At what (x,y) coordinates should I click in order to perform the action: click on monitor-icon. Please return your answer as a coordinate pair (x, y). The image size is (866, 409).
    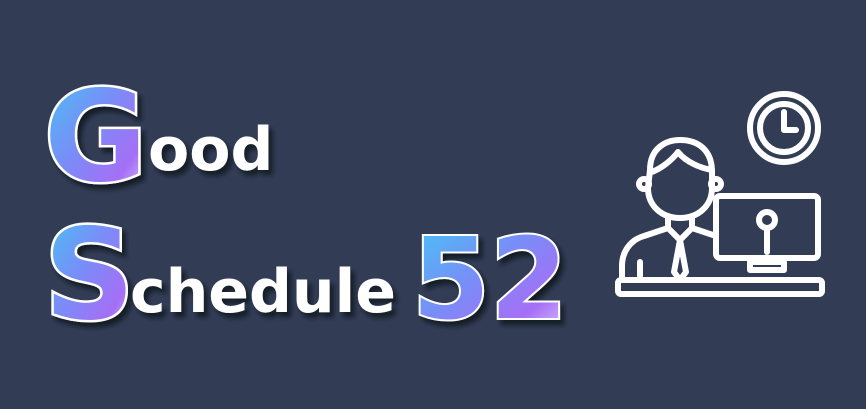
    Looking at the image, I should click on (767, 233).